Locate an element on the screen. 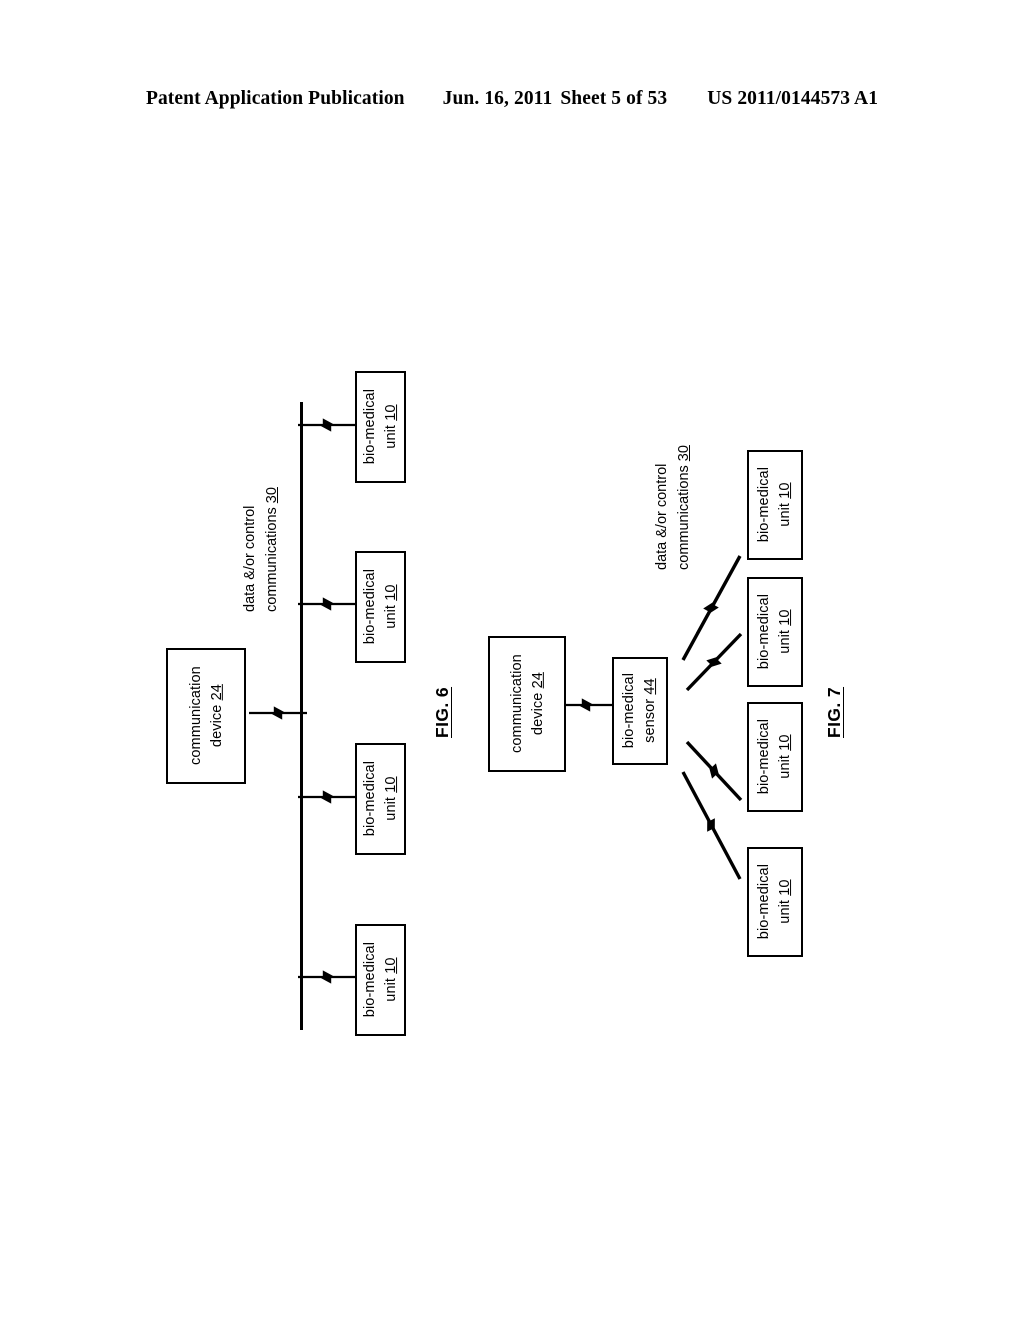 The height and width of the screenshot is (1320, 1024). fig6-unit-2-label: bio-medical unit 10 is located at coordinates (380, 606).